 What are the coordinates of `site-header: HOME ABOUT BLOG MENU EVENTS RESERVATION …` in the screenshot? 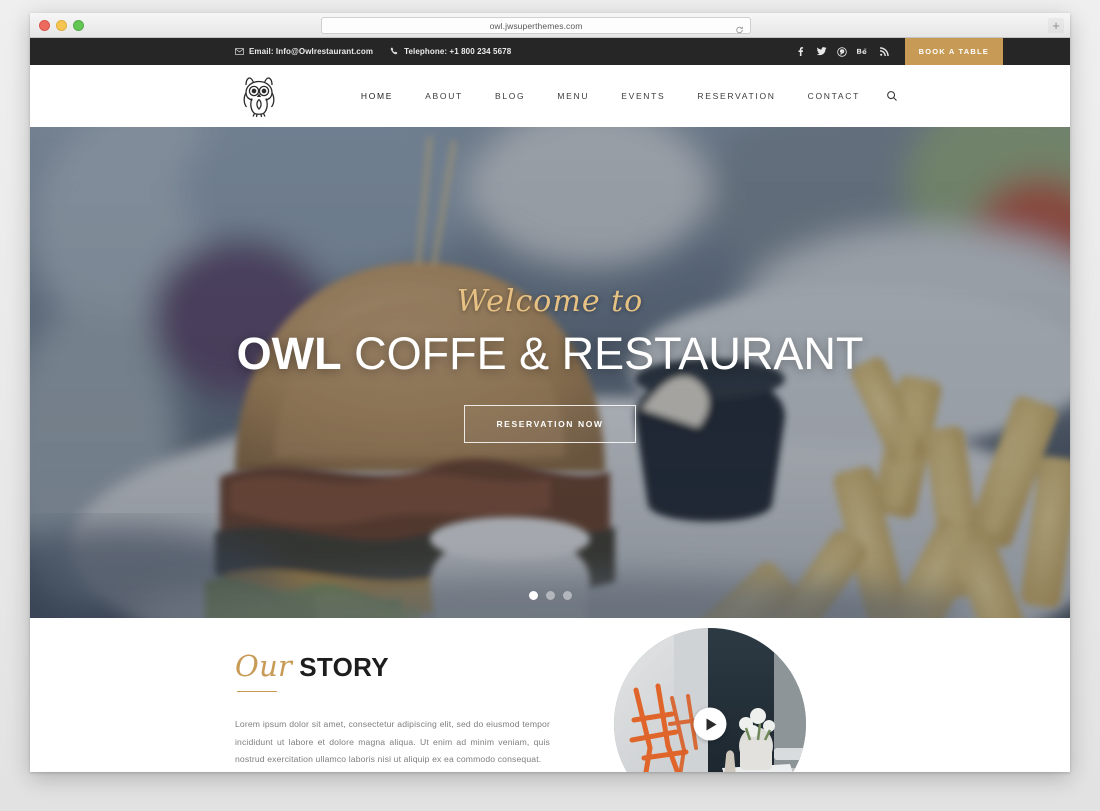 It's located at (550, 96).